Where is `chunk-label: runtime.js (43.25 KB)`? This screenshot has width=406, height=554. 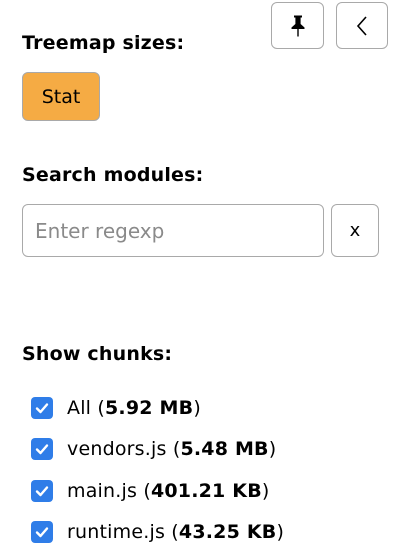
chunk-label: runtime.js (43.25 KB) is located at coordinates (176, 532).